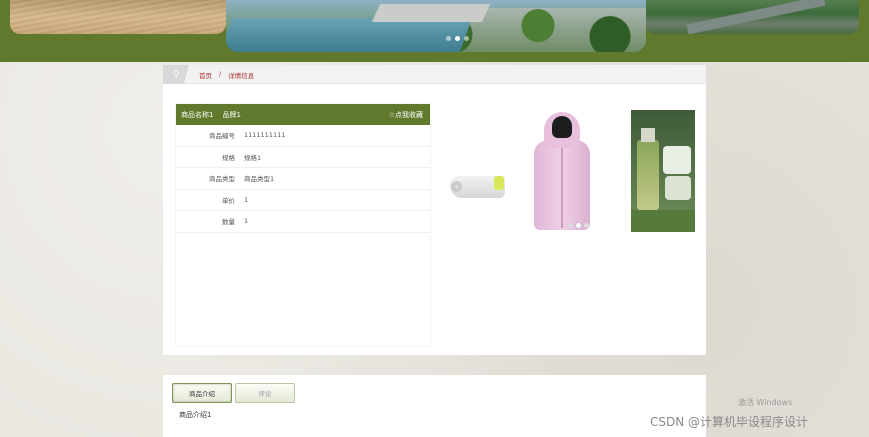  Describe the element at coordinates (176, 74) in the screenshot. I see `location-pin-icon: ⚲` at that location.